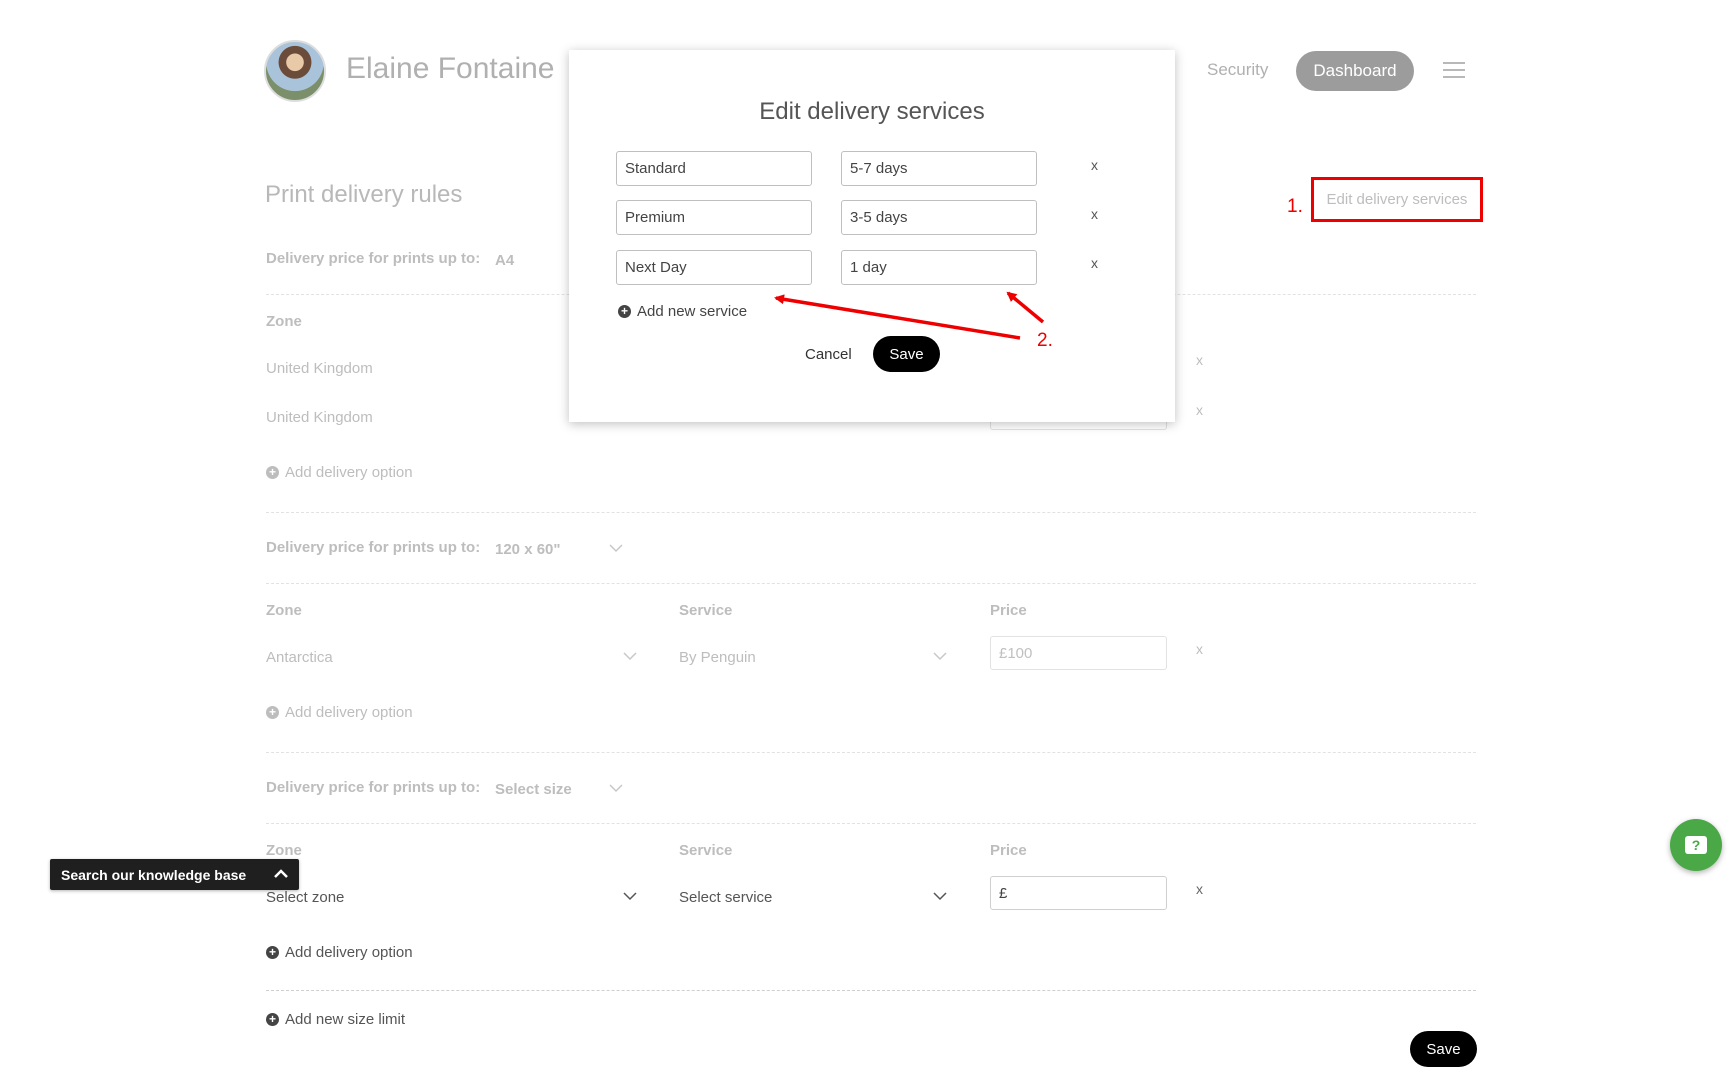  I want to click on service-time-input: 3-5 days, so click(939, 217).